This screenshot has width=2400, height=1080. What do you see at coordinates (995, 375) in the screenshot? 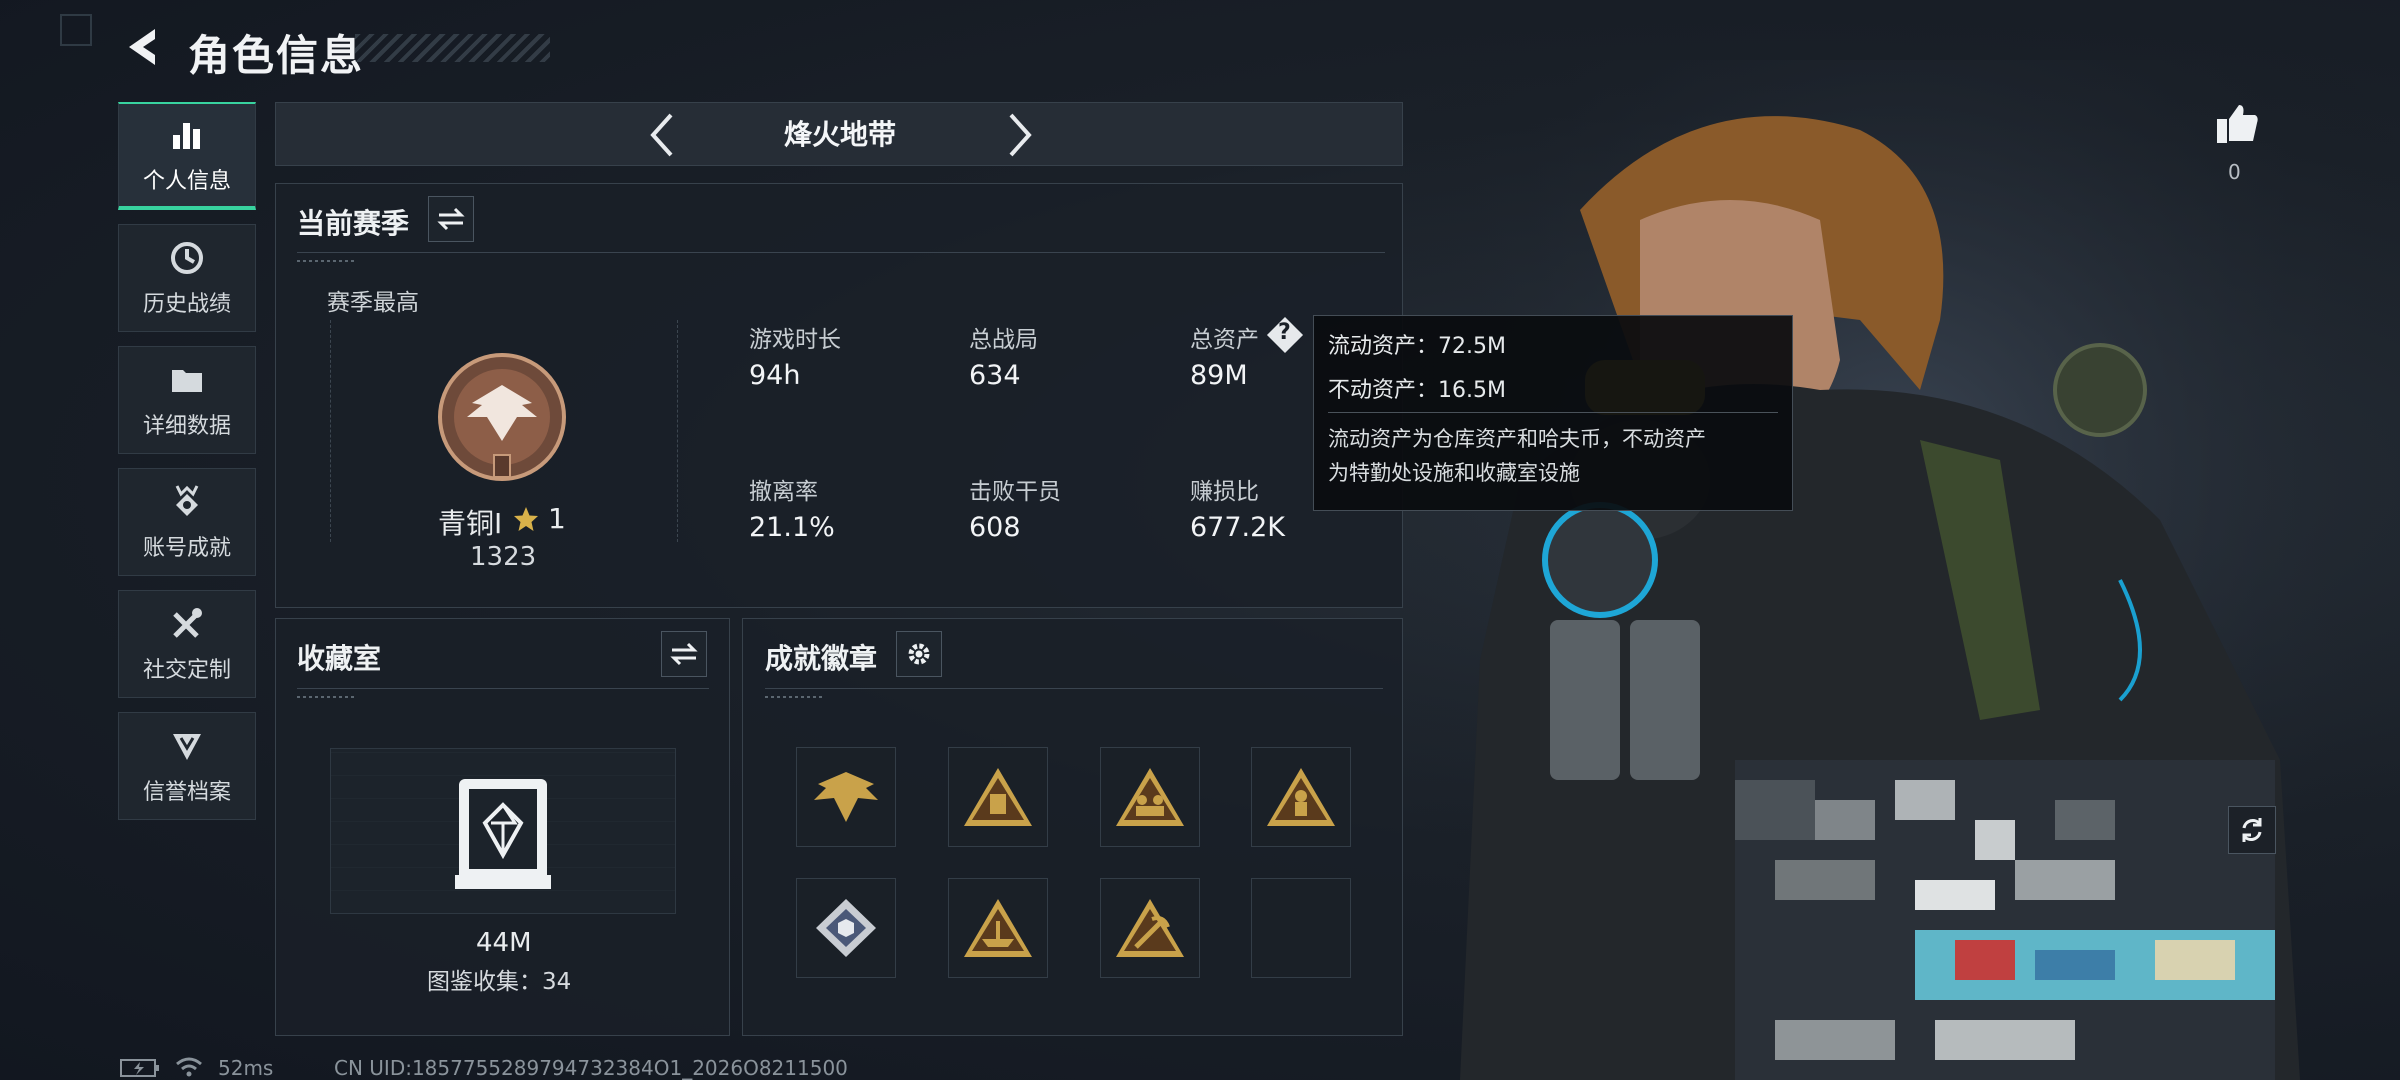
I see `stat-value-matches: 634` at bounding box center [995, 375].